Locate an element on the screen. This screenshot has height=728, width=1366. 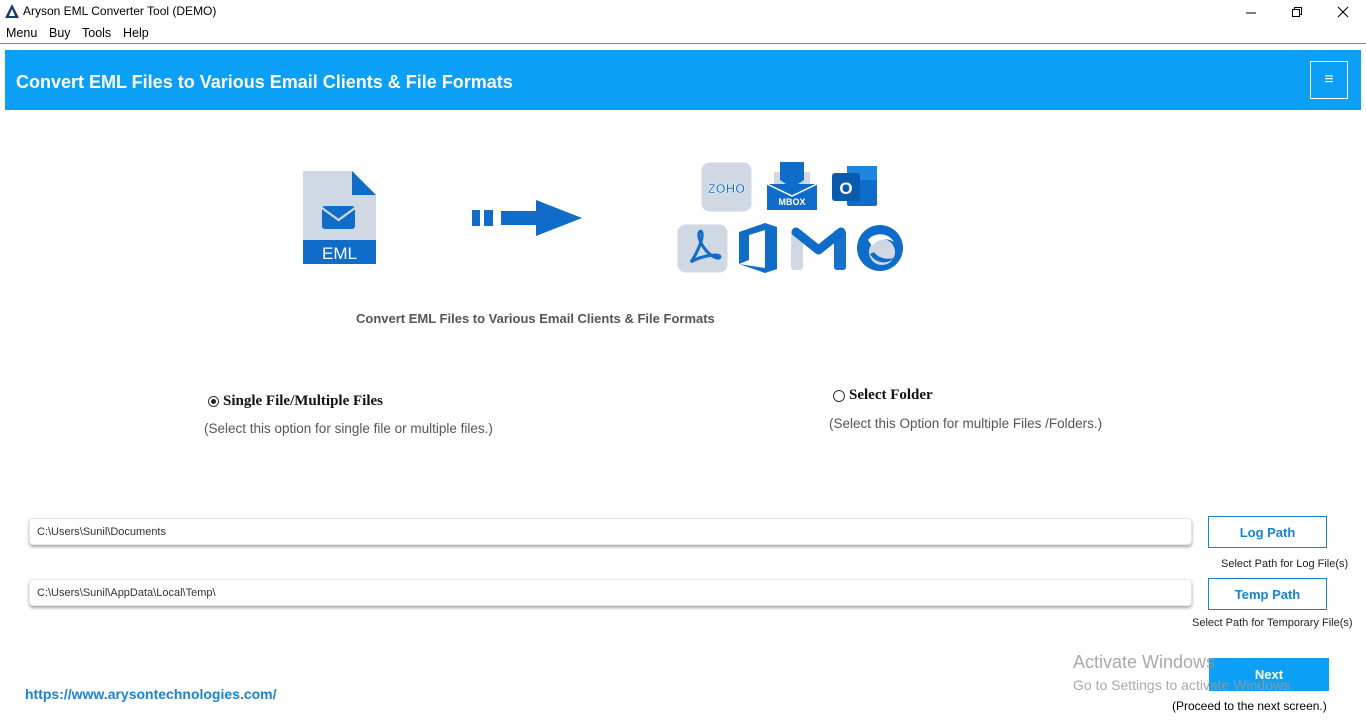
menu-item-menu: Menu is located at coordinates (21, 33).